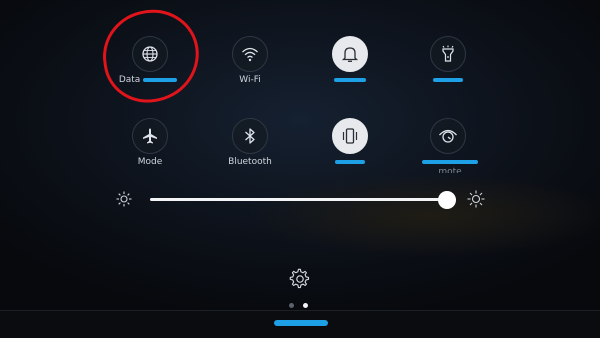 Image resolution: width=600 pixels, height=338 pixels. I want to click on brightness-low-icon, so click(124, 199).